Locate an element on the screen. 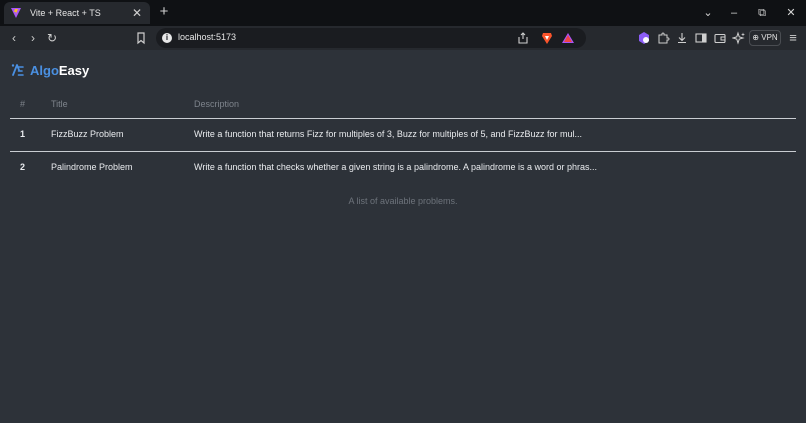 The height and width of the screenshot is (423, 806). minimize-button: – is located at coordinates (734, 13).